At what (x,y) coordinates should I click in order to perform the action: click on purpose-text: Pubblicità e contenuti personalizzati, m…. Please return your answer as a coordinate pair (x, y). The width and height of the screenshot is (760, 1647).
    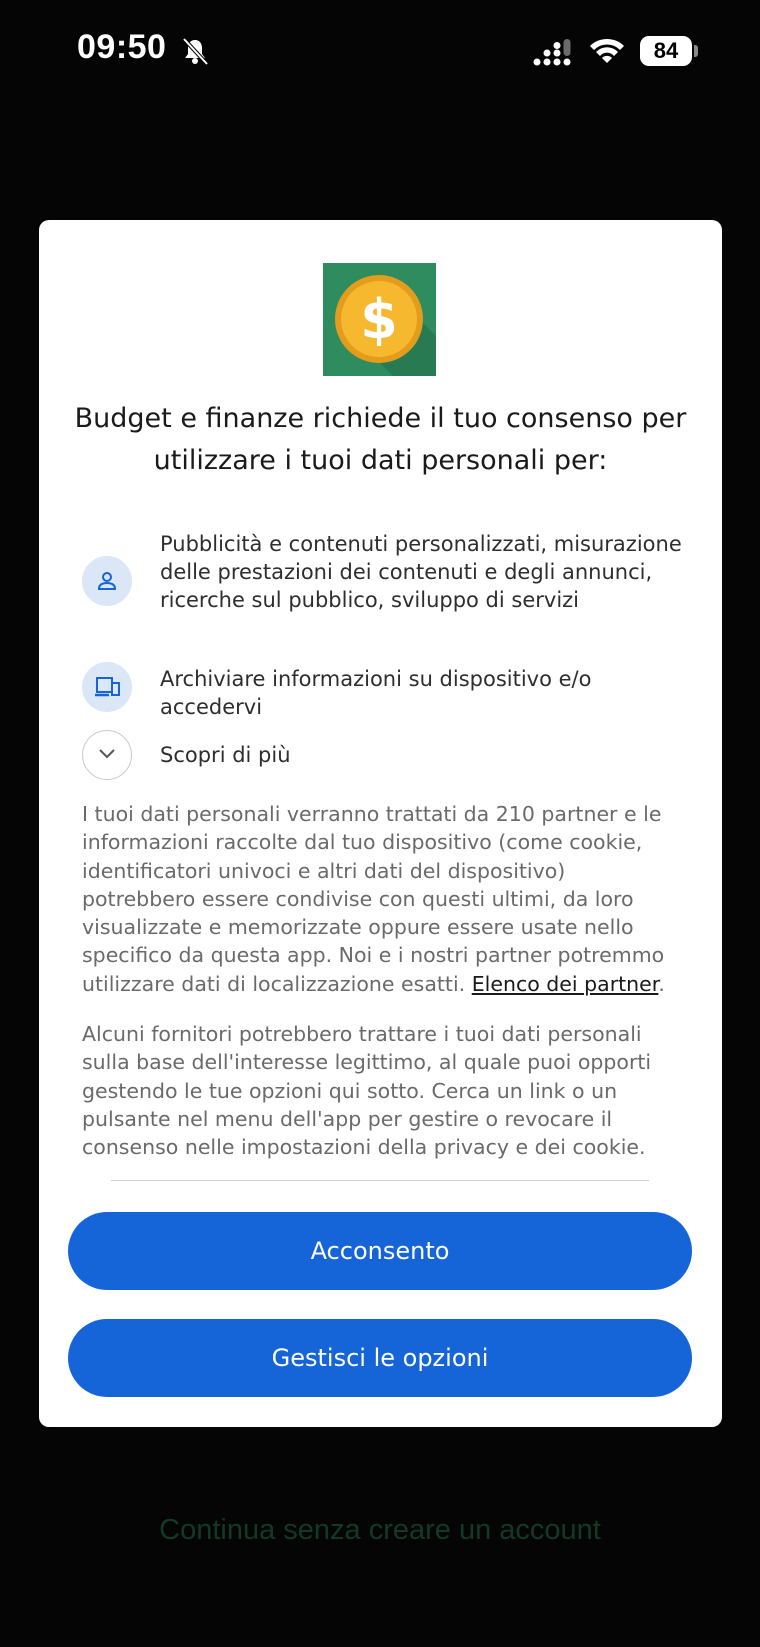
    Looking at the image, I should click on (421, 572).